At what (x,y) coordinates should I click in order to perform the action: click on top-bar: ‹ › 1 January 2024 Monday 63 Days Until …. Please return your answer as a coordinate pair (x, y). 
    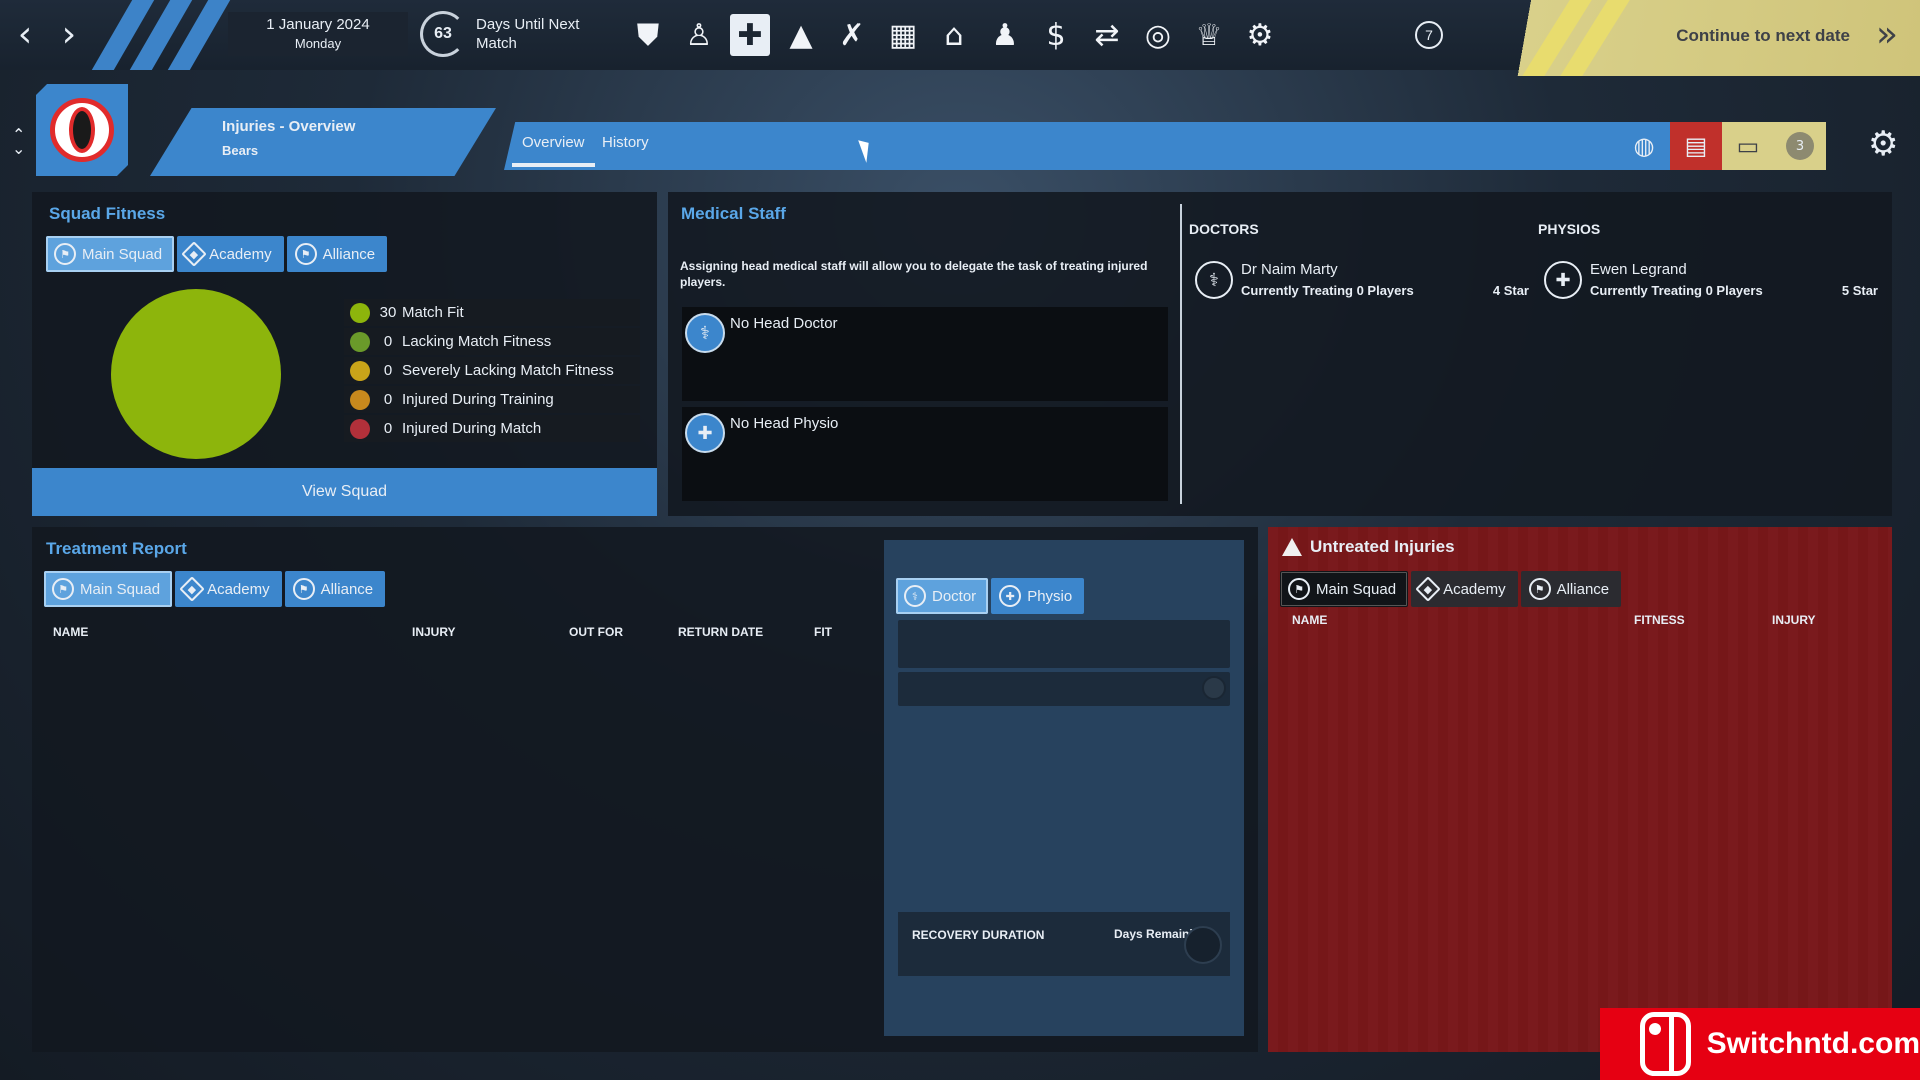
    Looking at the image, I should click on (960, 38).